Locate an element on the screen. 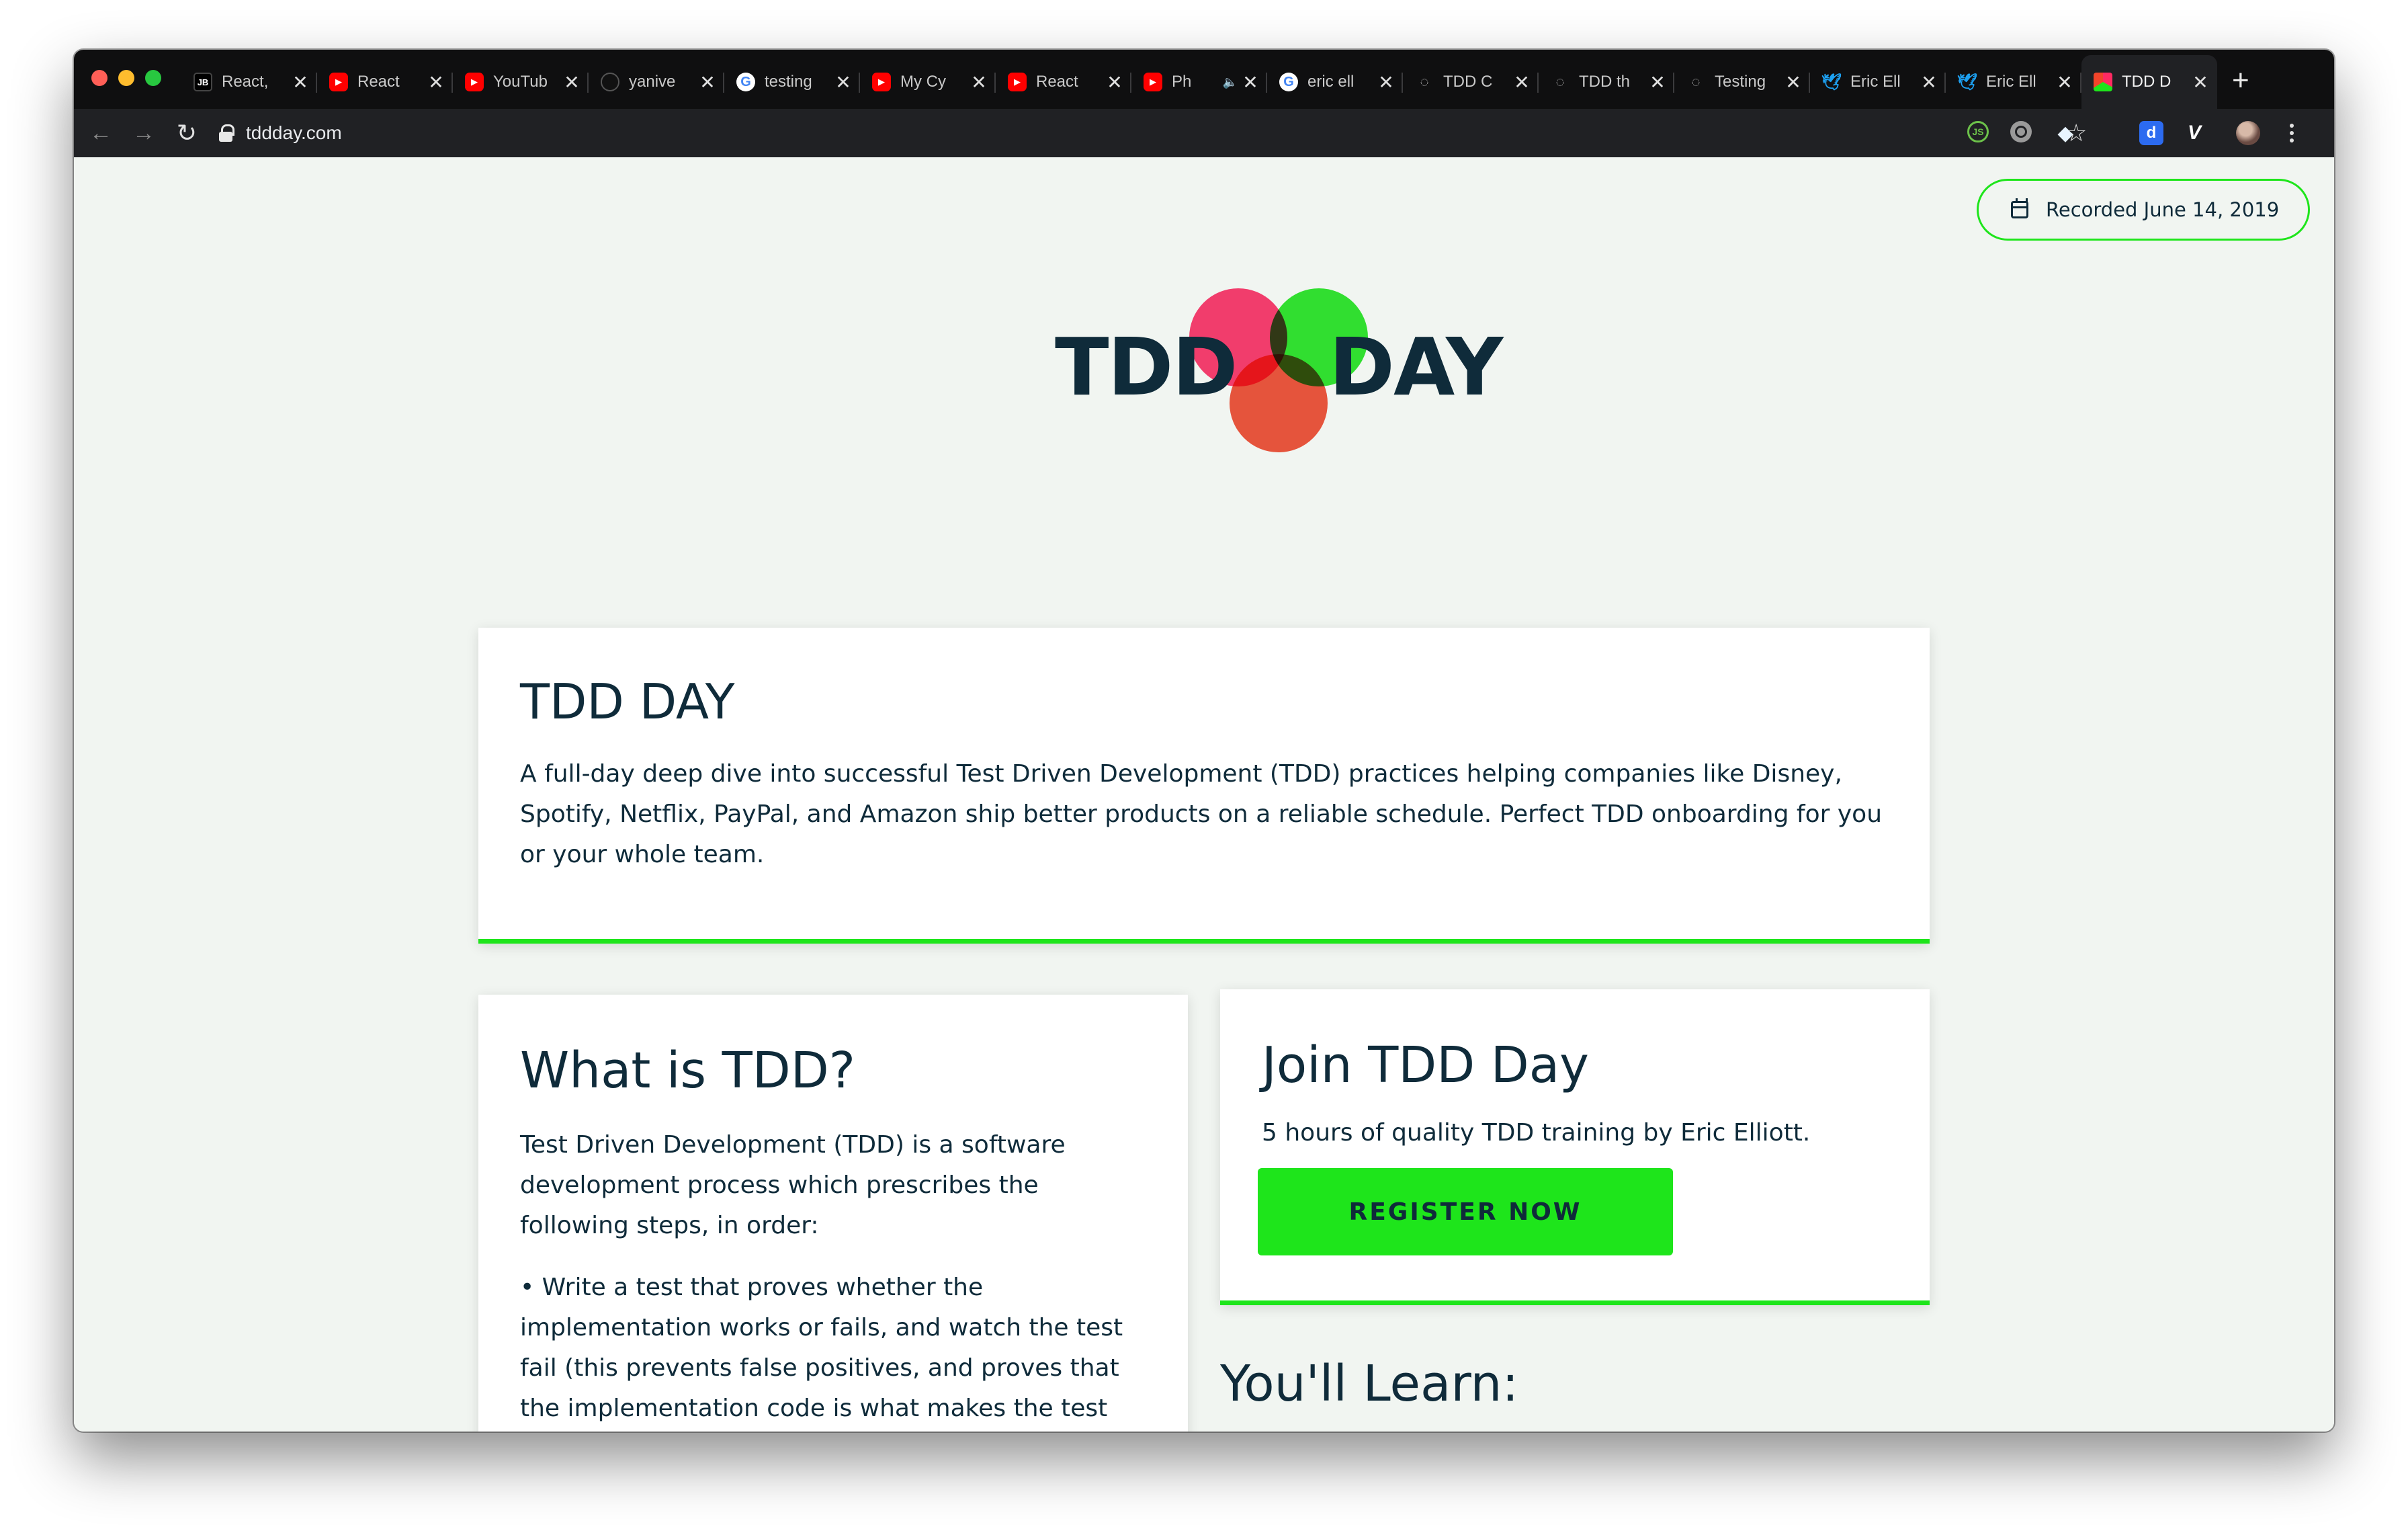 The image size is (2408, 1531). nodejs-extension-icon: JS is located at coordinates (1978, 131).